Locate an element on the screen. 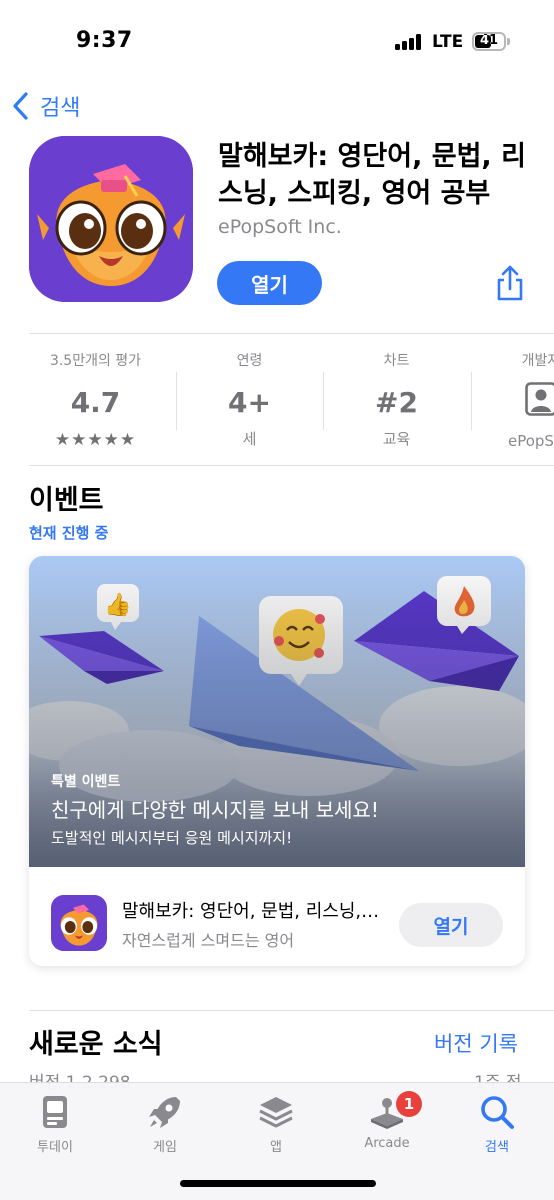 The height and width of the screenshot is (1200, 554). tab-search: 검색 is located at coordinates (497, 1122).